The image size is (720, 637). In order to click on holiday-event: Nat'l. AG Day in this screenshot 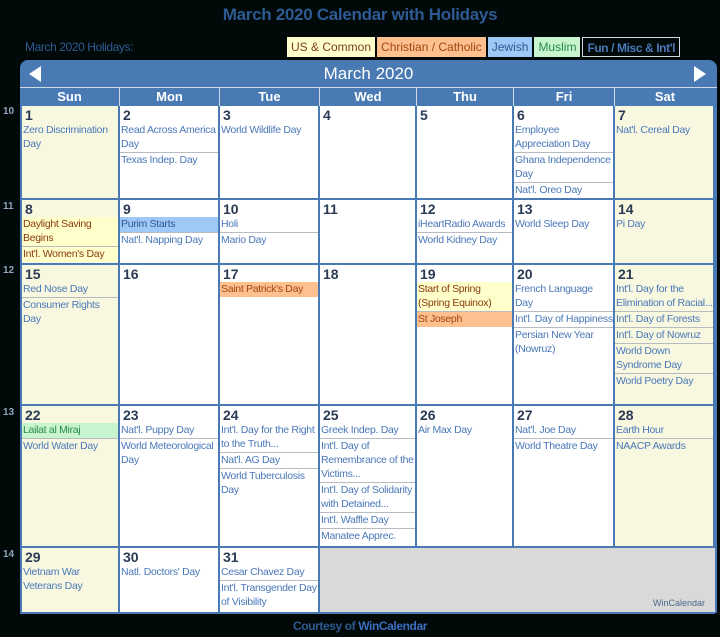, I will do `click(269, 461)`.